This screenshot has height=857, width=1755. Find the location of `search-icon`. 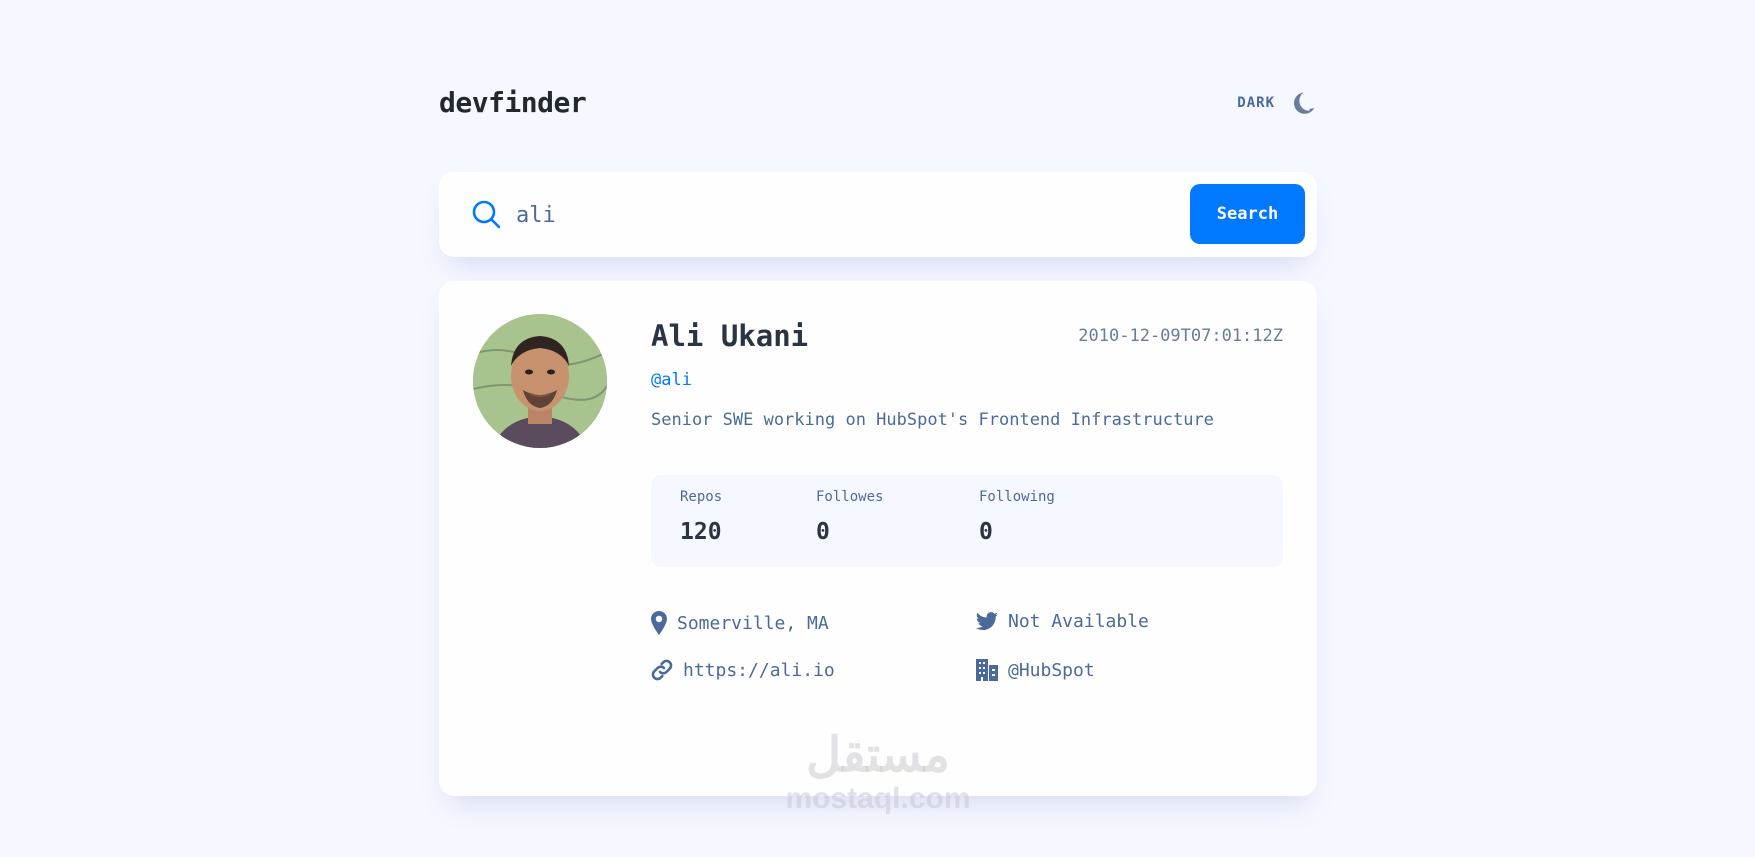

search-icon is located at coordinates (486, 214).